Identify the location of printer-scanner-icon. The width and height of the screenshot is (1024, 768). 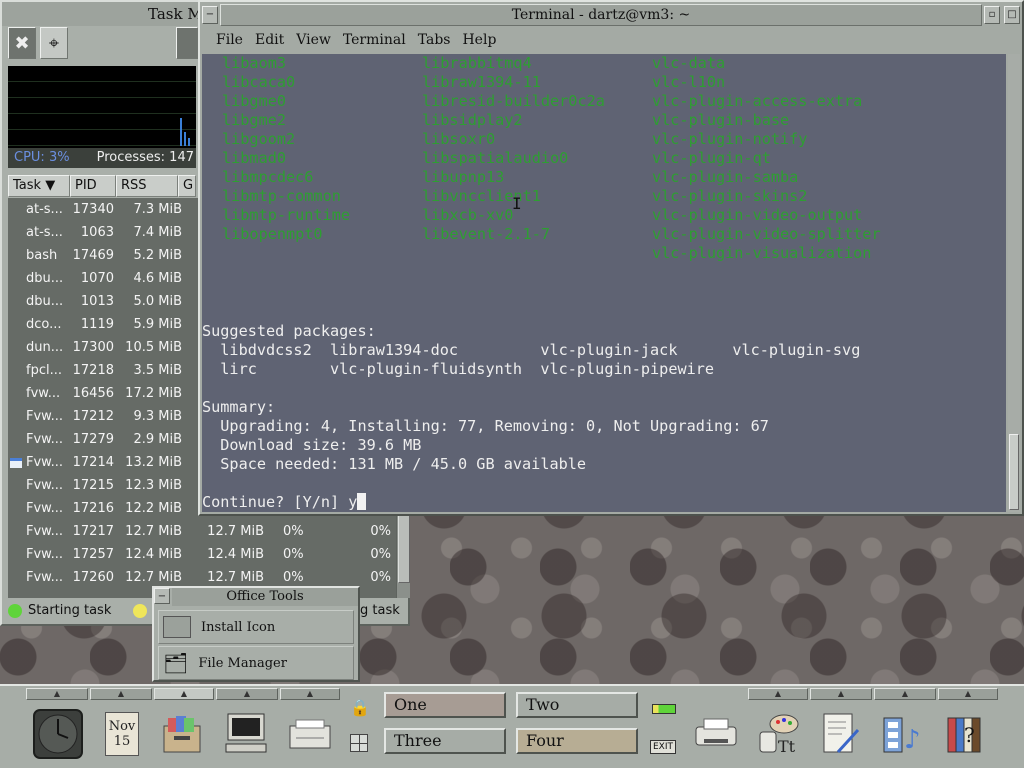
(310, 734).